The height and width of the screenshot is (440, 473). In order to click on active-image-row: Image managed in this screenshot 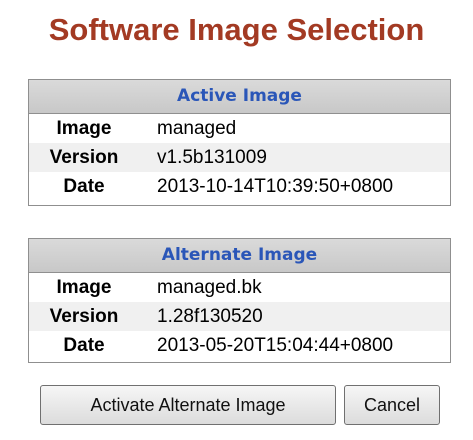, I will do `click(239, 128)`.